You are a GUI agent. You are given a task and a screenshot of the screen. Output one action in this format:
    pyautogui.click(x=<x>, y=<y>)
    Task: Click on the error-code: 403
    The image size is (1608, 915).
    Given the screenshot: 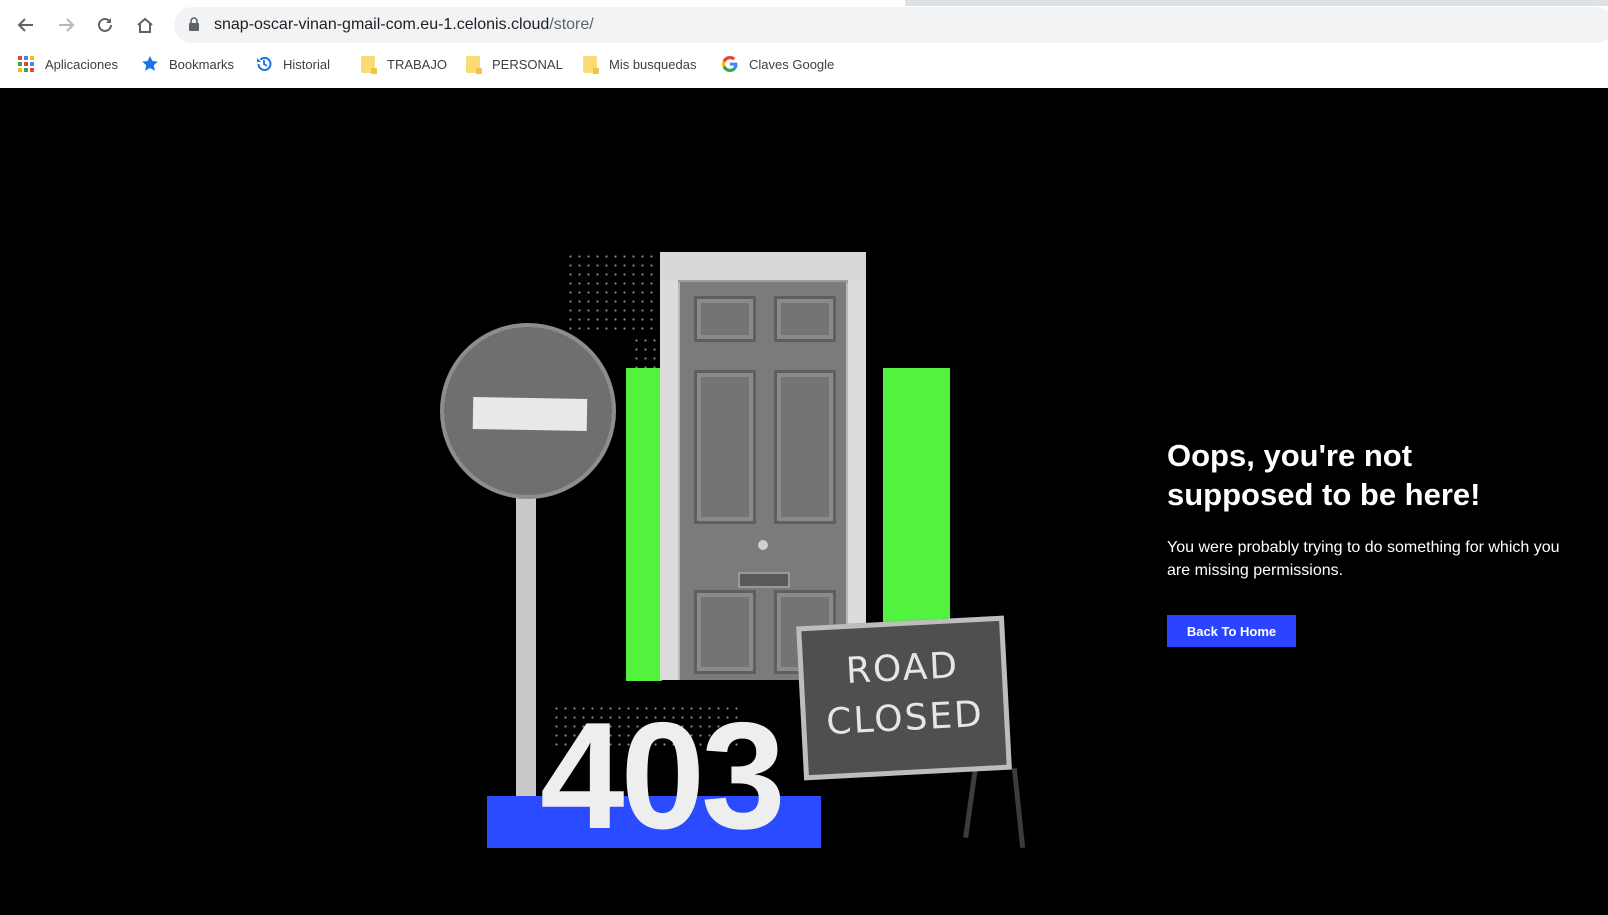 What is the action you would take?
    pyautogui.click(x=663, y=776)
    